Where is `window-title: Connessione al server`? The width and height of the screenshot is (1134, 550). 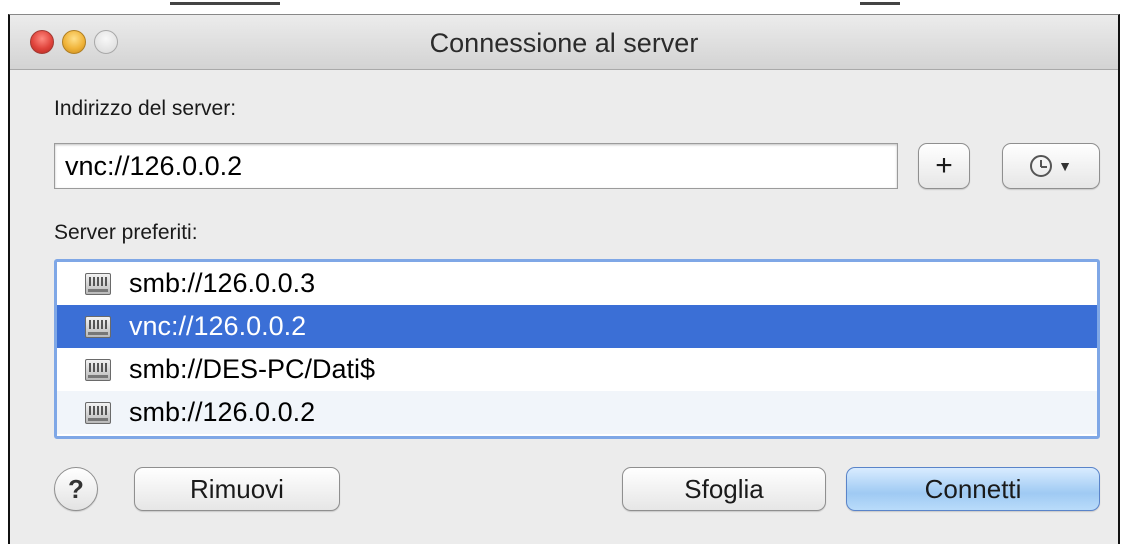 window-title: Connessione al server is located at coordinates (564, 43).